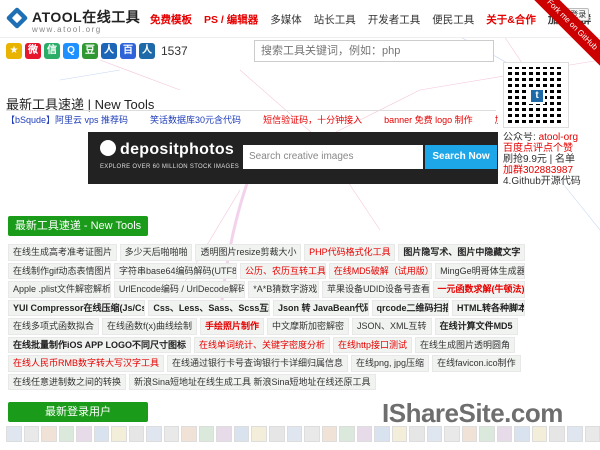 This screenshot has width=600, height=450. I want to click on douban-icon: 豆, so click(90, 51).